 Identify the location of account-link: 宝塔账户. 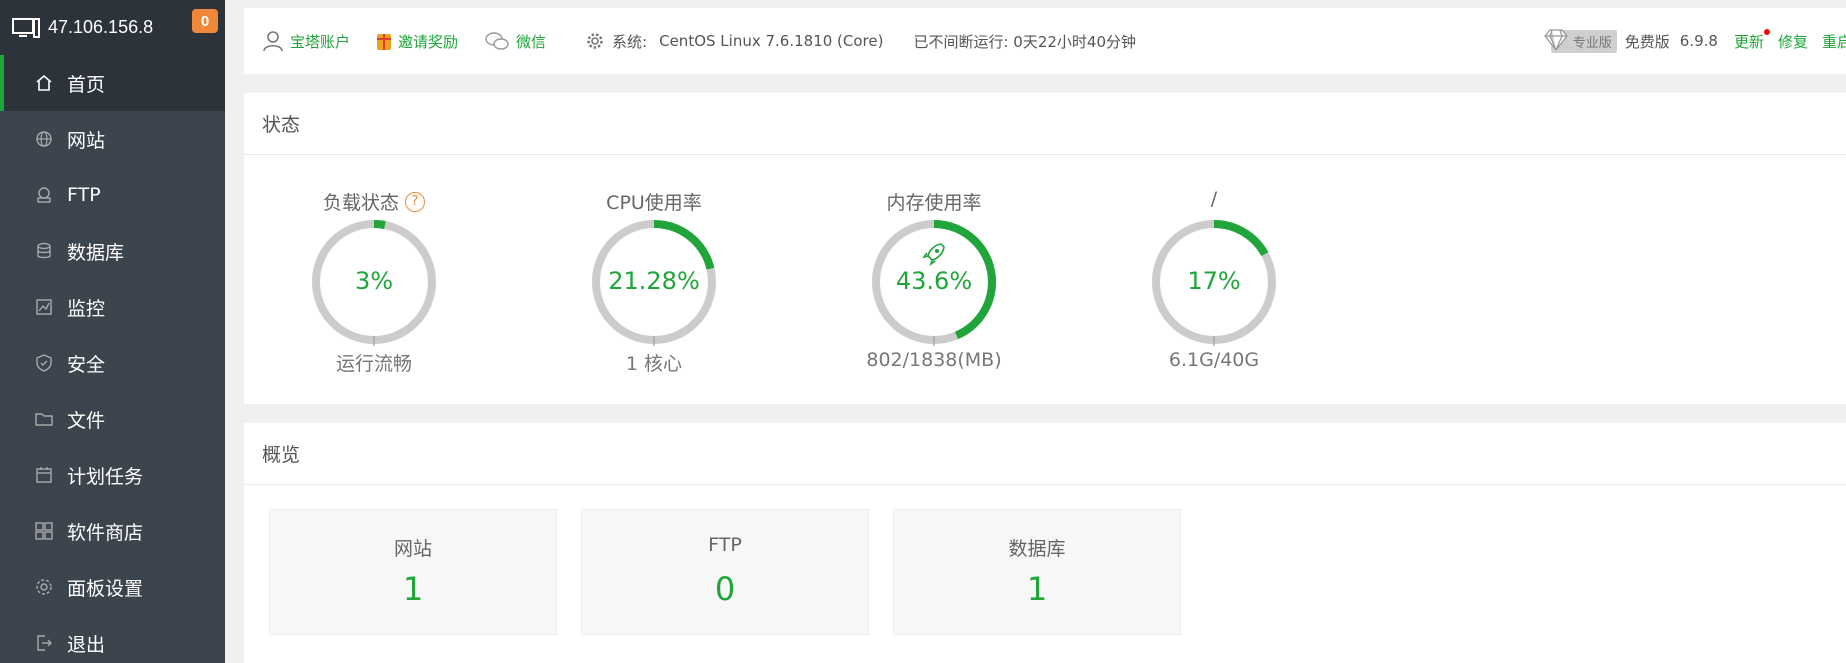
(306, 41).